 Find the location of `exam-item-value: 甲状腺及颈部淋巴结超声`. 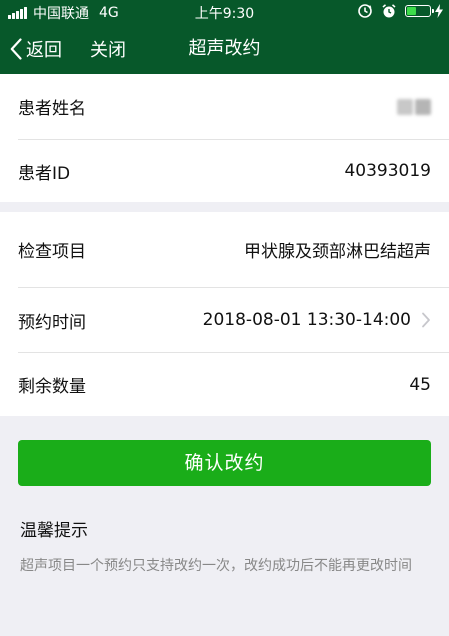

exam-item-value: 甲状腺及颈部淋巴结超声 is located at coordinates (337, 252).